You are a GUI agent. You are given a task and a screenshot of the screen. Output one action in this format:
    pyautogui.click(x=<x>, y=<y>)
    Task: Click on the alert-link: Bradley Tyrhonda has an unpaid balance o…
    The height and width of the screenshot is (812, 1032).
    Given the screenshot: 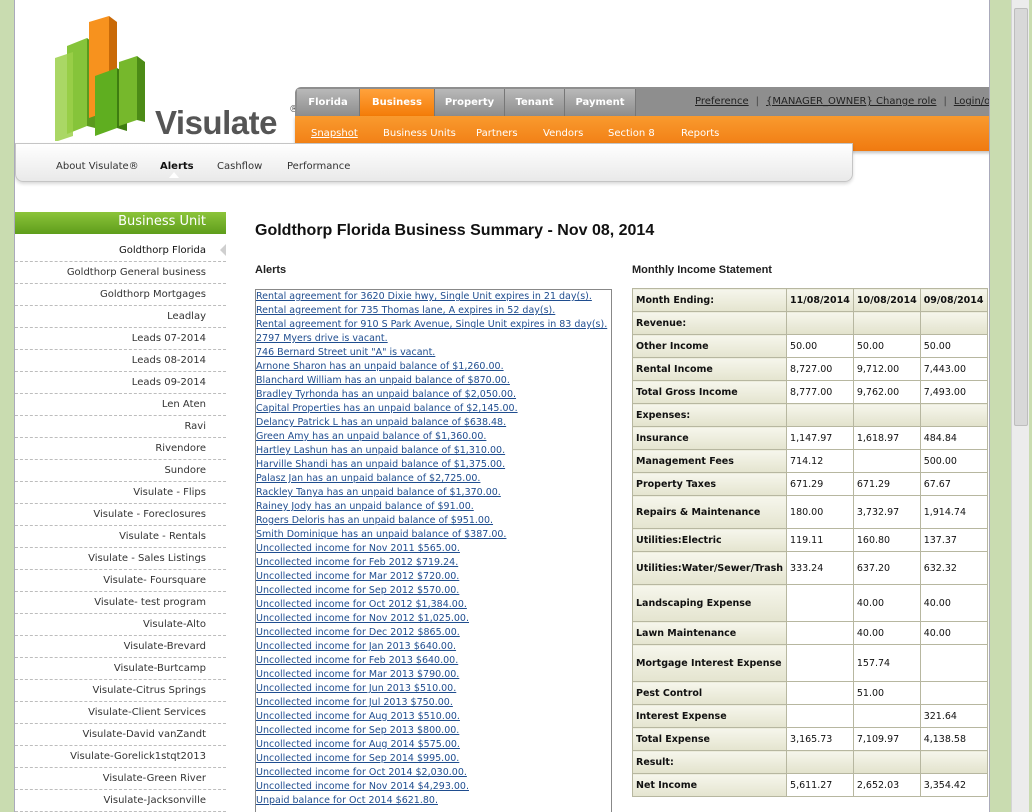 What is the action you would take?
    pyautogui.click(x=386, y=395)
    